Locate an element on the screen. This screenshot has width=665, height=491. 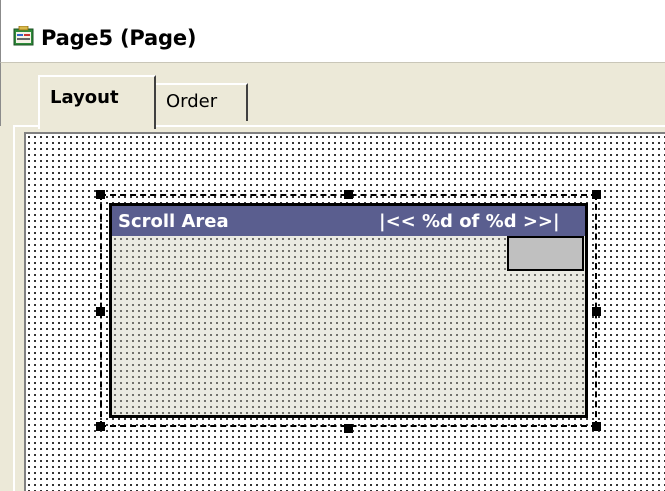
page-form-icon is located at coordinates (23, 36).